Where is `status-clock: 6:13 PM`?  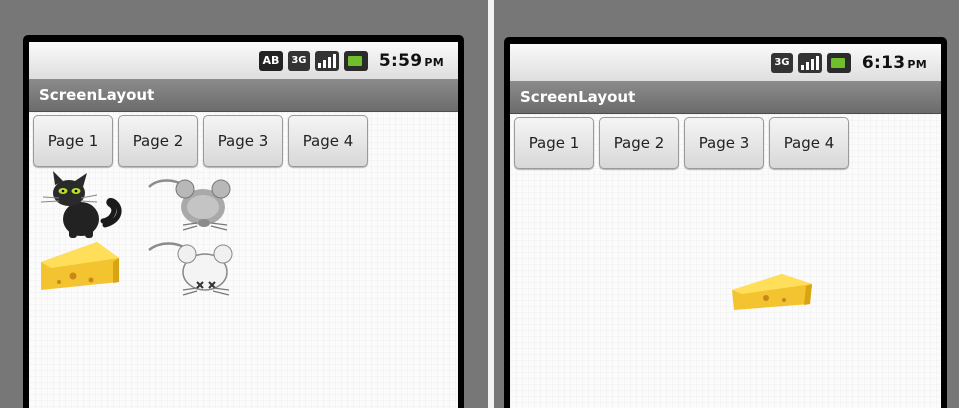
status-clock: 6:13 PM is located at coordinates (894, 63).